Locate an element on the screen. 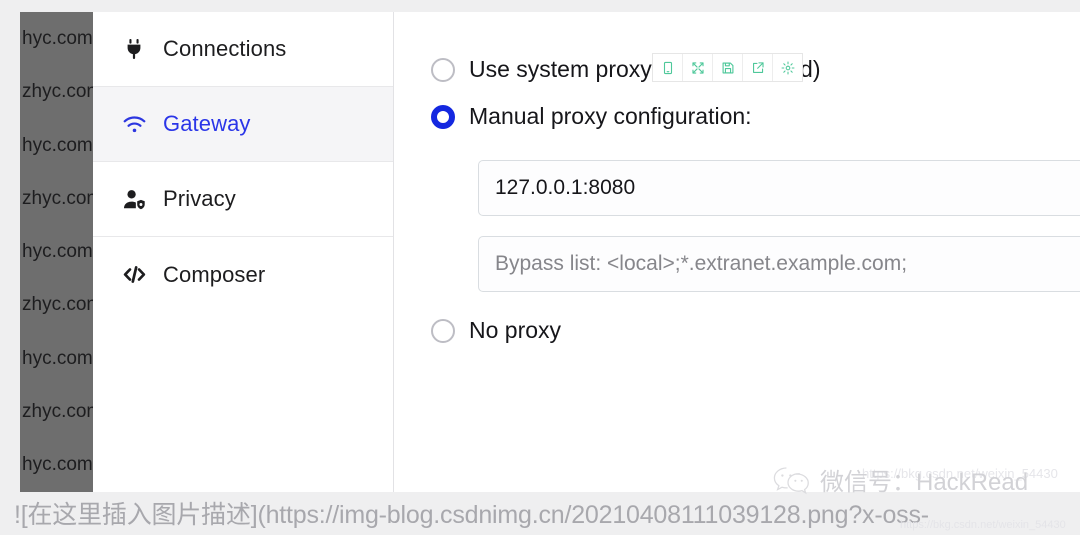  sidebar-item-label: Gateway is located at coordinates (207, 123).